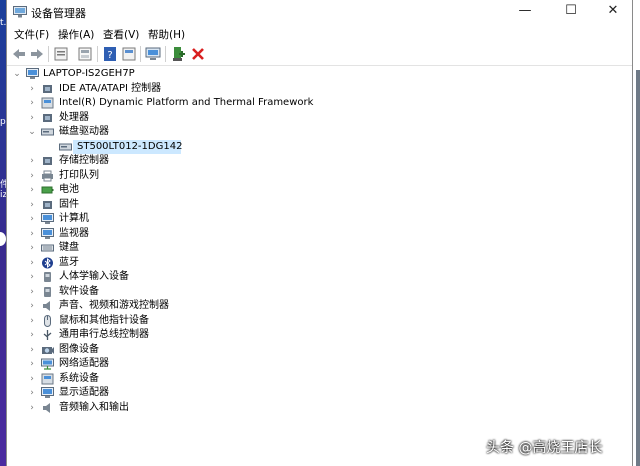  I want to click on tree-category-row: › 键盘, so click(317, 248).